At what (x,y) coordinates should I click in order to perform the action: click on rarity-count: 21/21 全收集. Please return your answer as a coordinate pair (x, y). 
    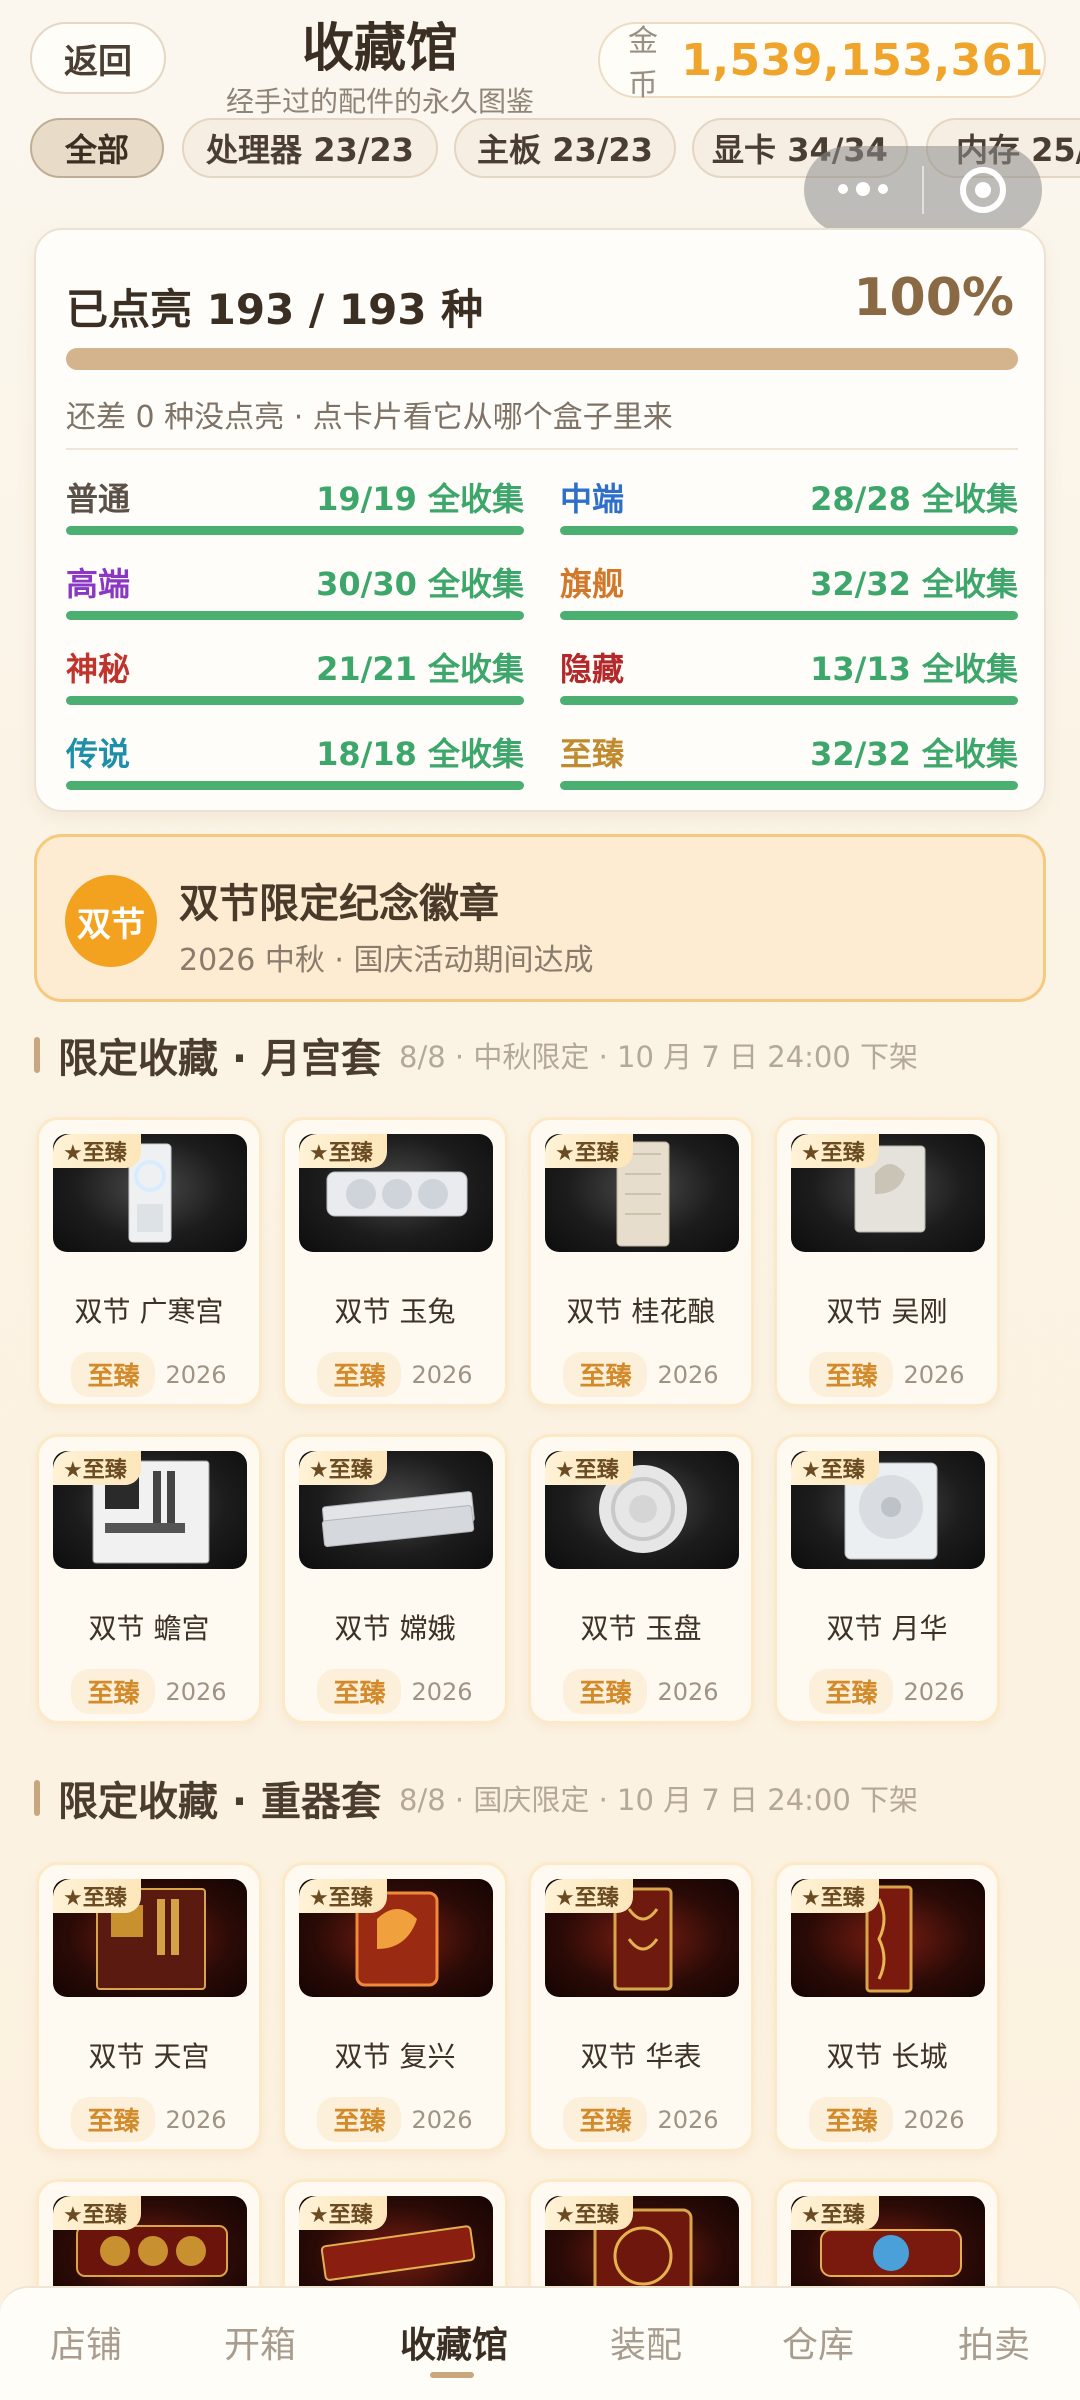
    Looking at the image, I should click on (420, 669).